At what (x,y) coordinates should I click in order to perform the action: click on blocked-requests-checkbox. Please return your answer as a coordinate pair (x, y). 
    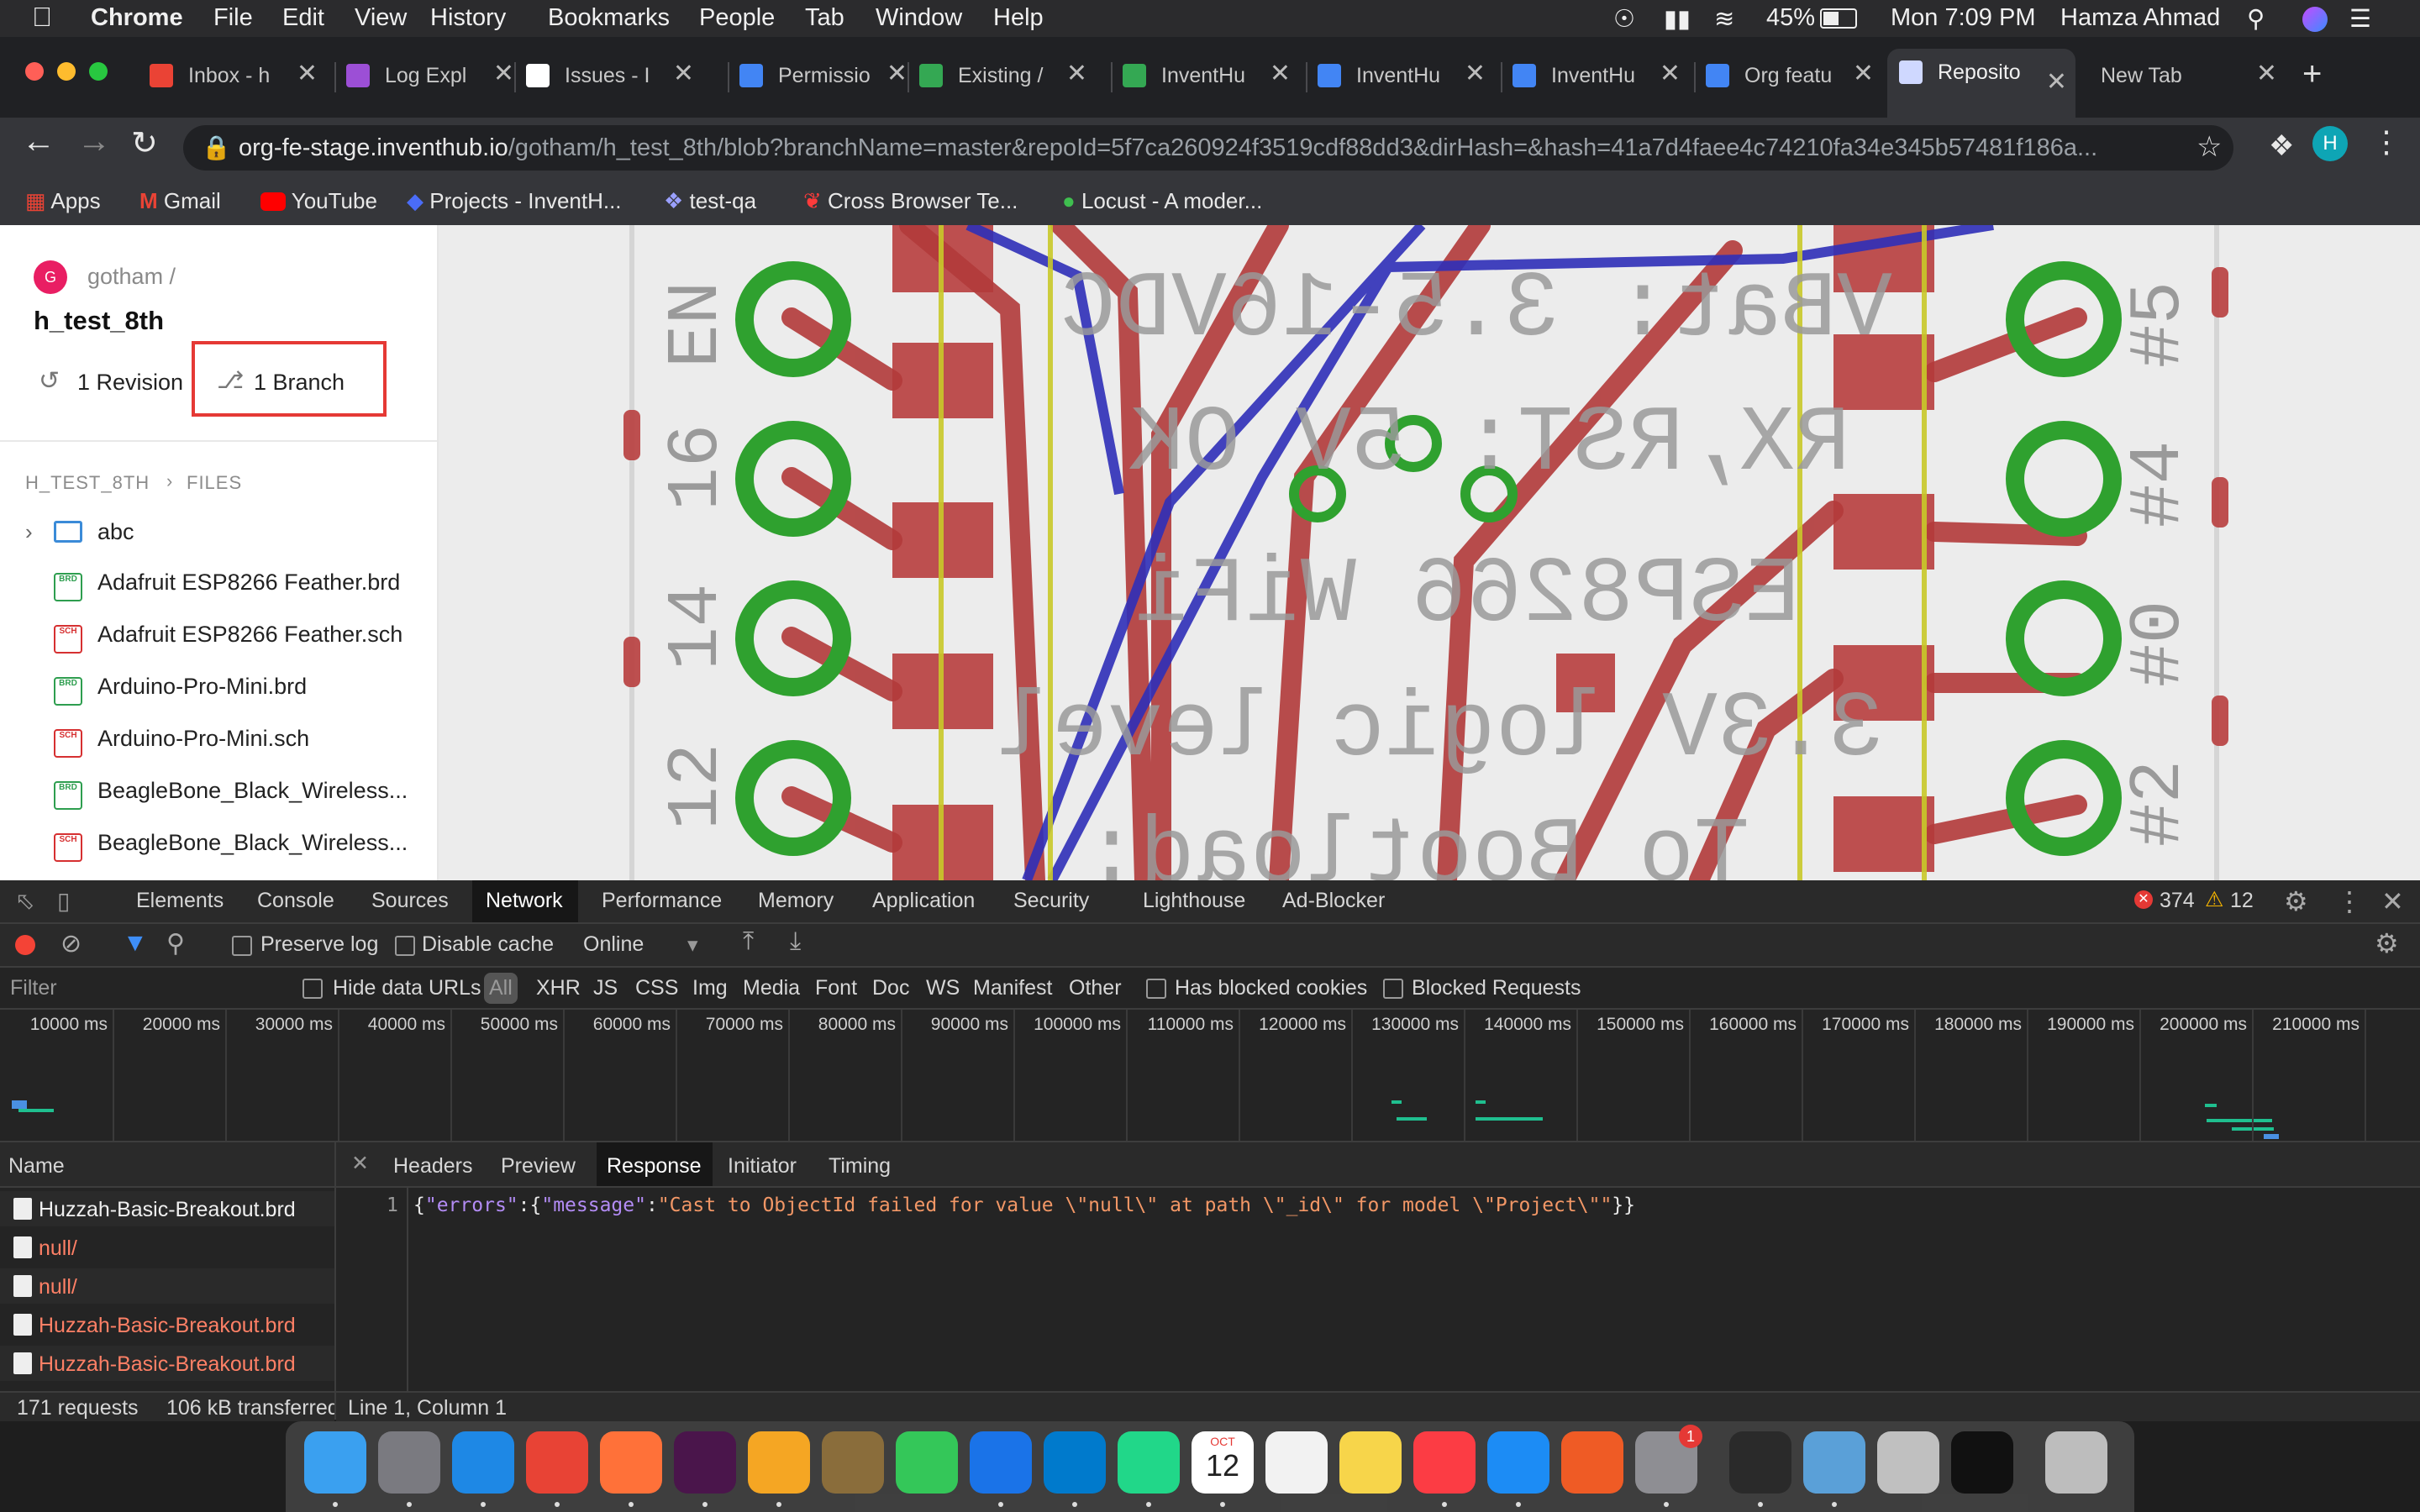
    Looking at the image, I should click on (1393, 989).